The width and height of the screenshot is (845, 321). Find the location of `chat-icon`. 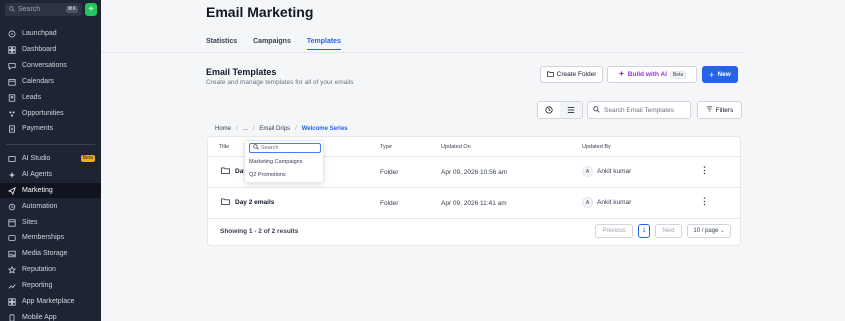

chat-icon is located at coordinates (12, 66).